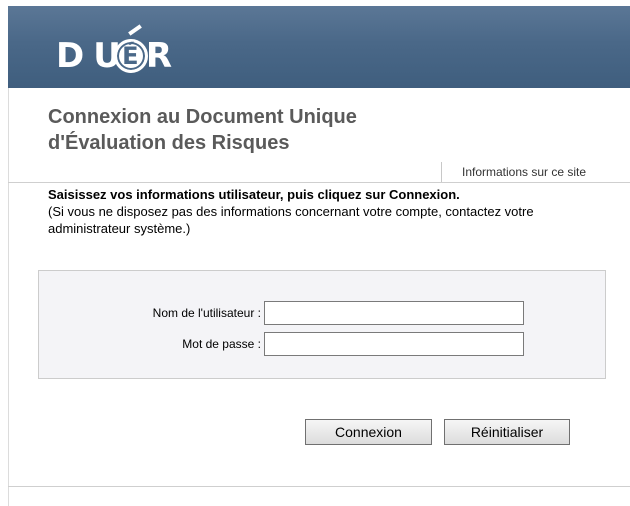 This screenshot has width=630, height=506. I want to click on password-row: Mot de passe :, so click(322, 344).